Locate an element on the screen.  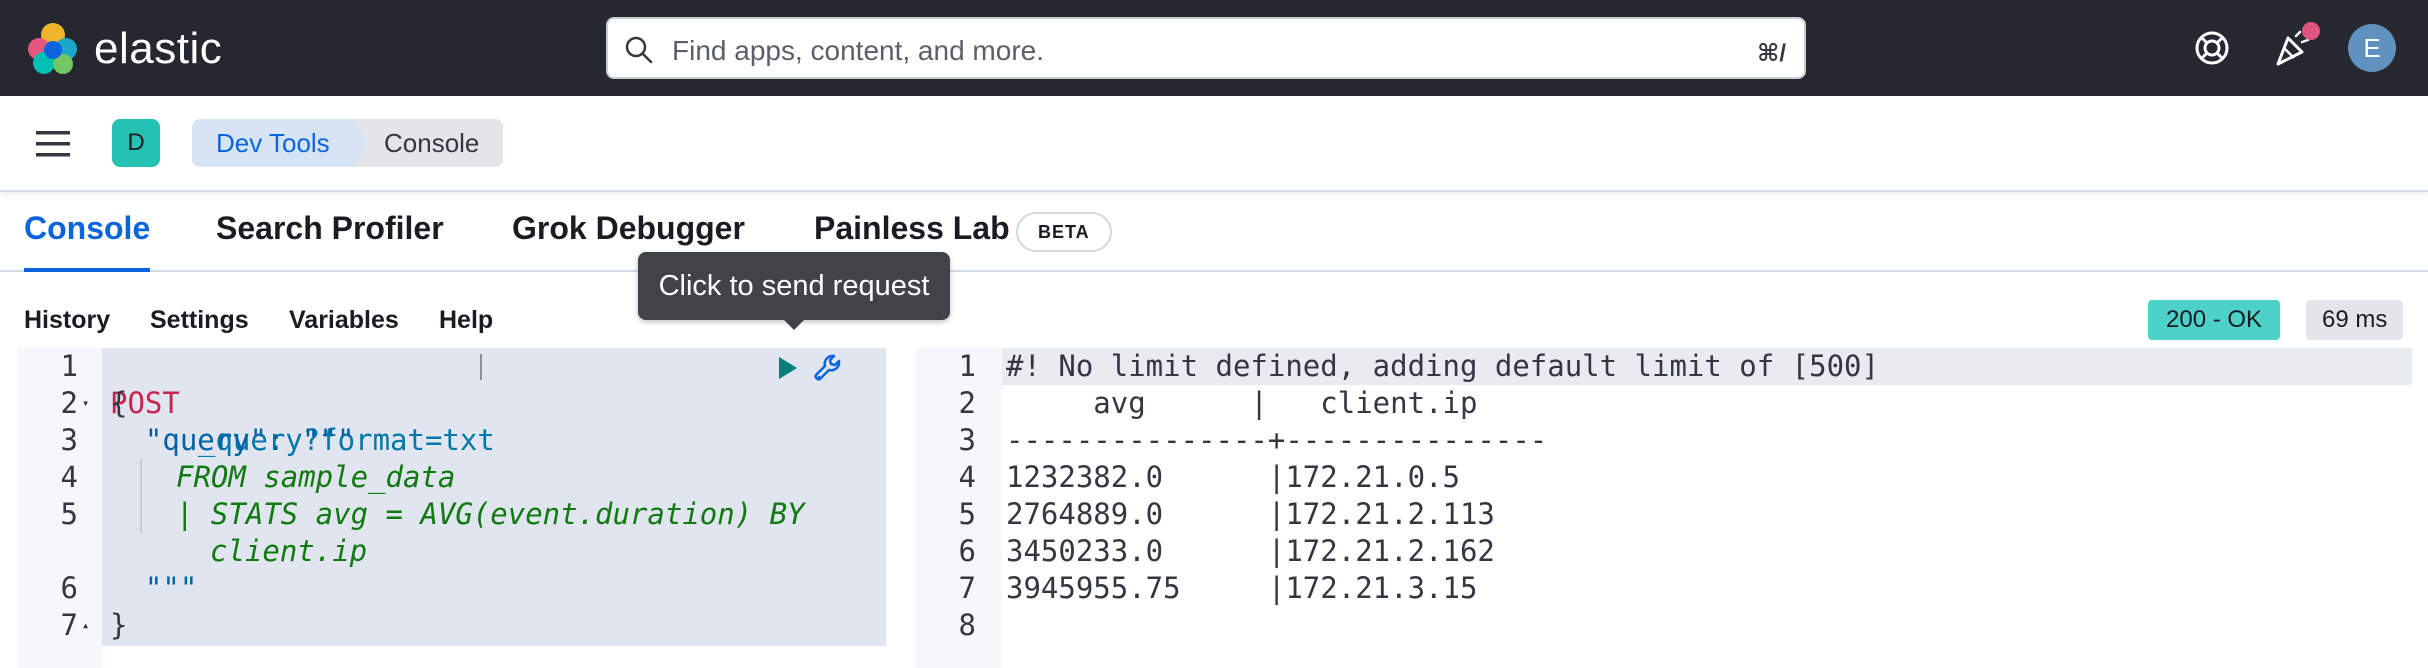
history-button: History is located at coordinates (67, 320).